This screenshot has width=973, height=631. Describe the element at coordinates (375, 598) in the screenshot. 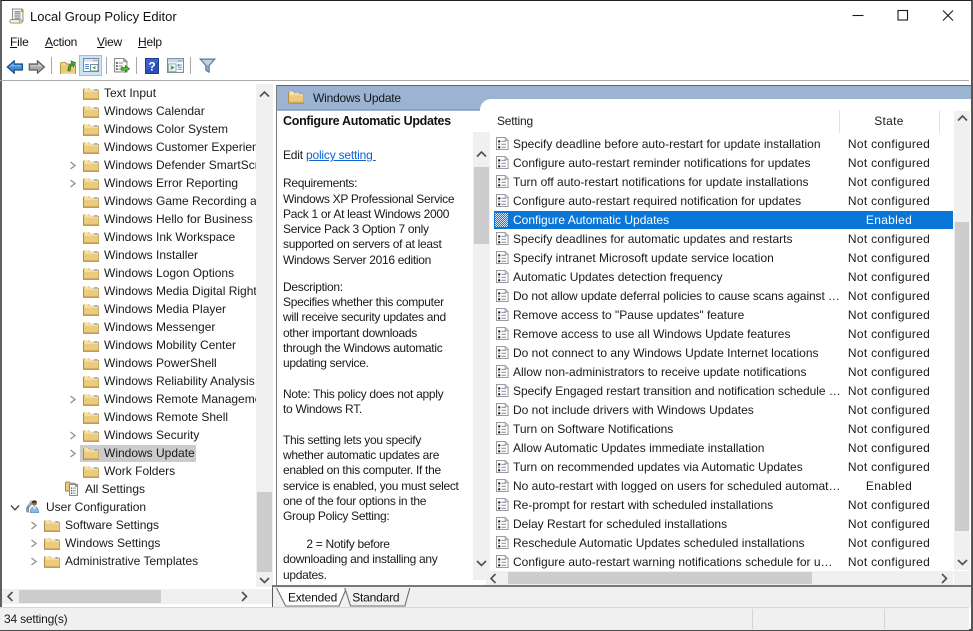

I see `svg-text: Standard` at that location.